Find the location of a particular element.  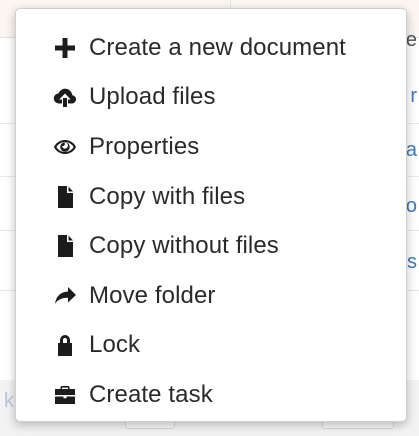

menu-item-upload-files: Upload files is located at coordinates (211, 98).